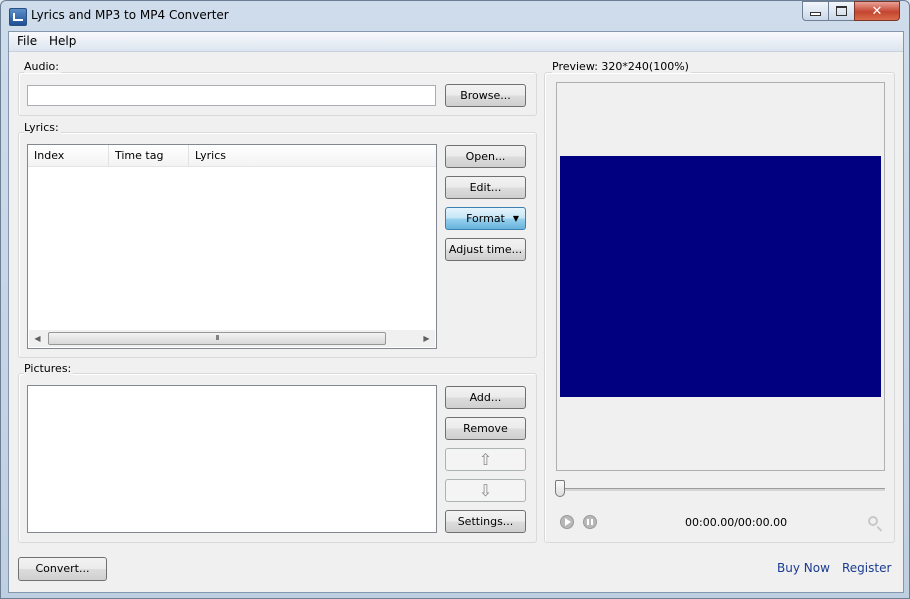 Image resolution: width=910 pixels, height=599 pixels. Describe the element at coordinates (803, 568) in the screenshot. I see `buy-now-link: Buy Now` at that location.